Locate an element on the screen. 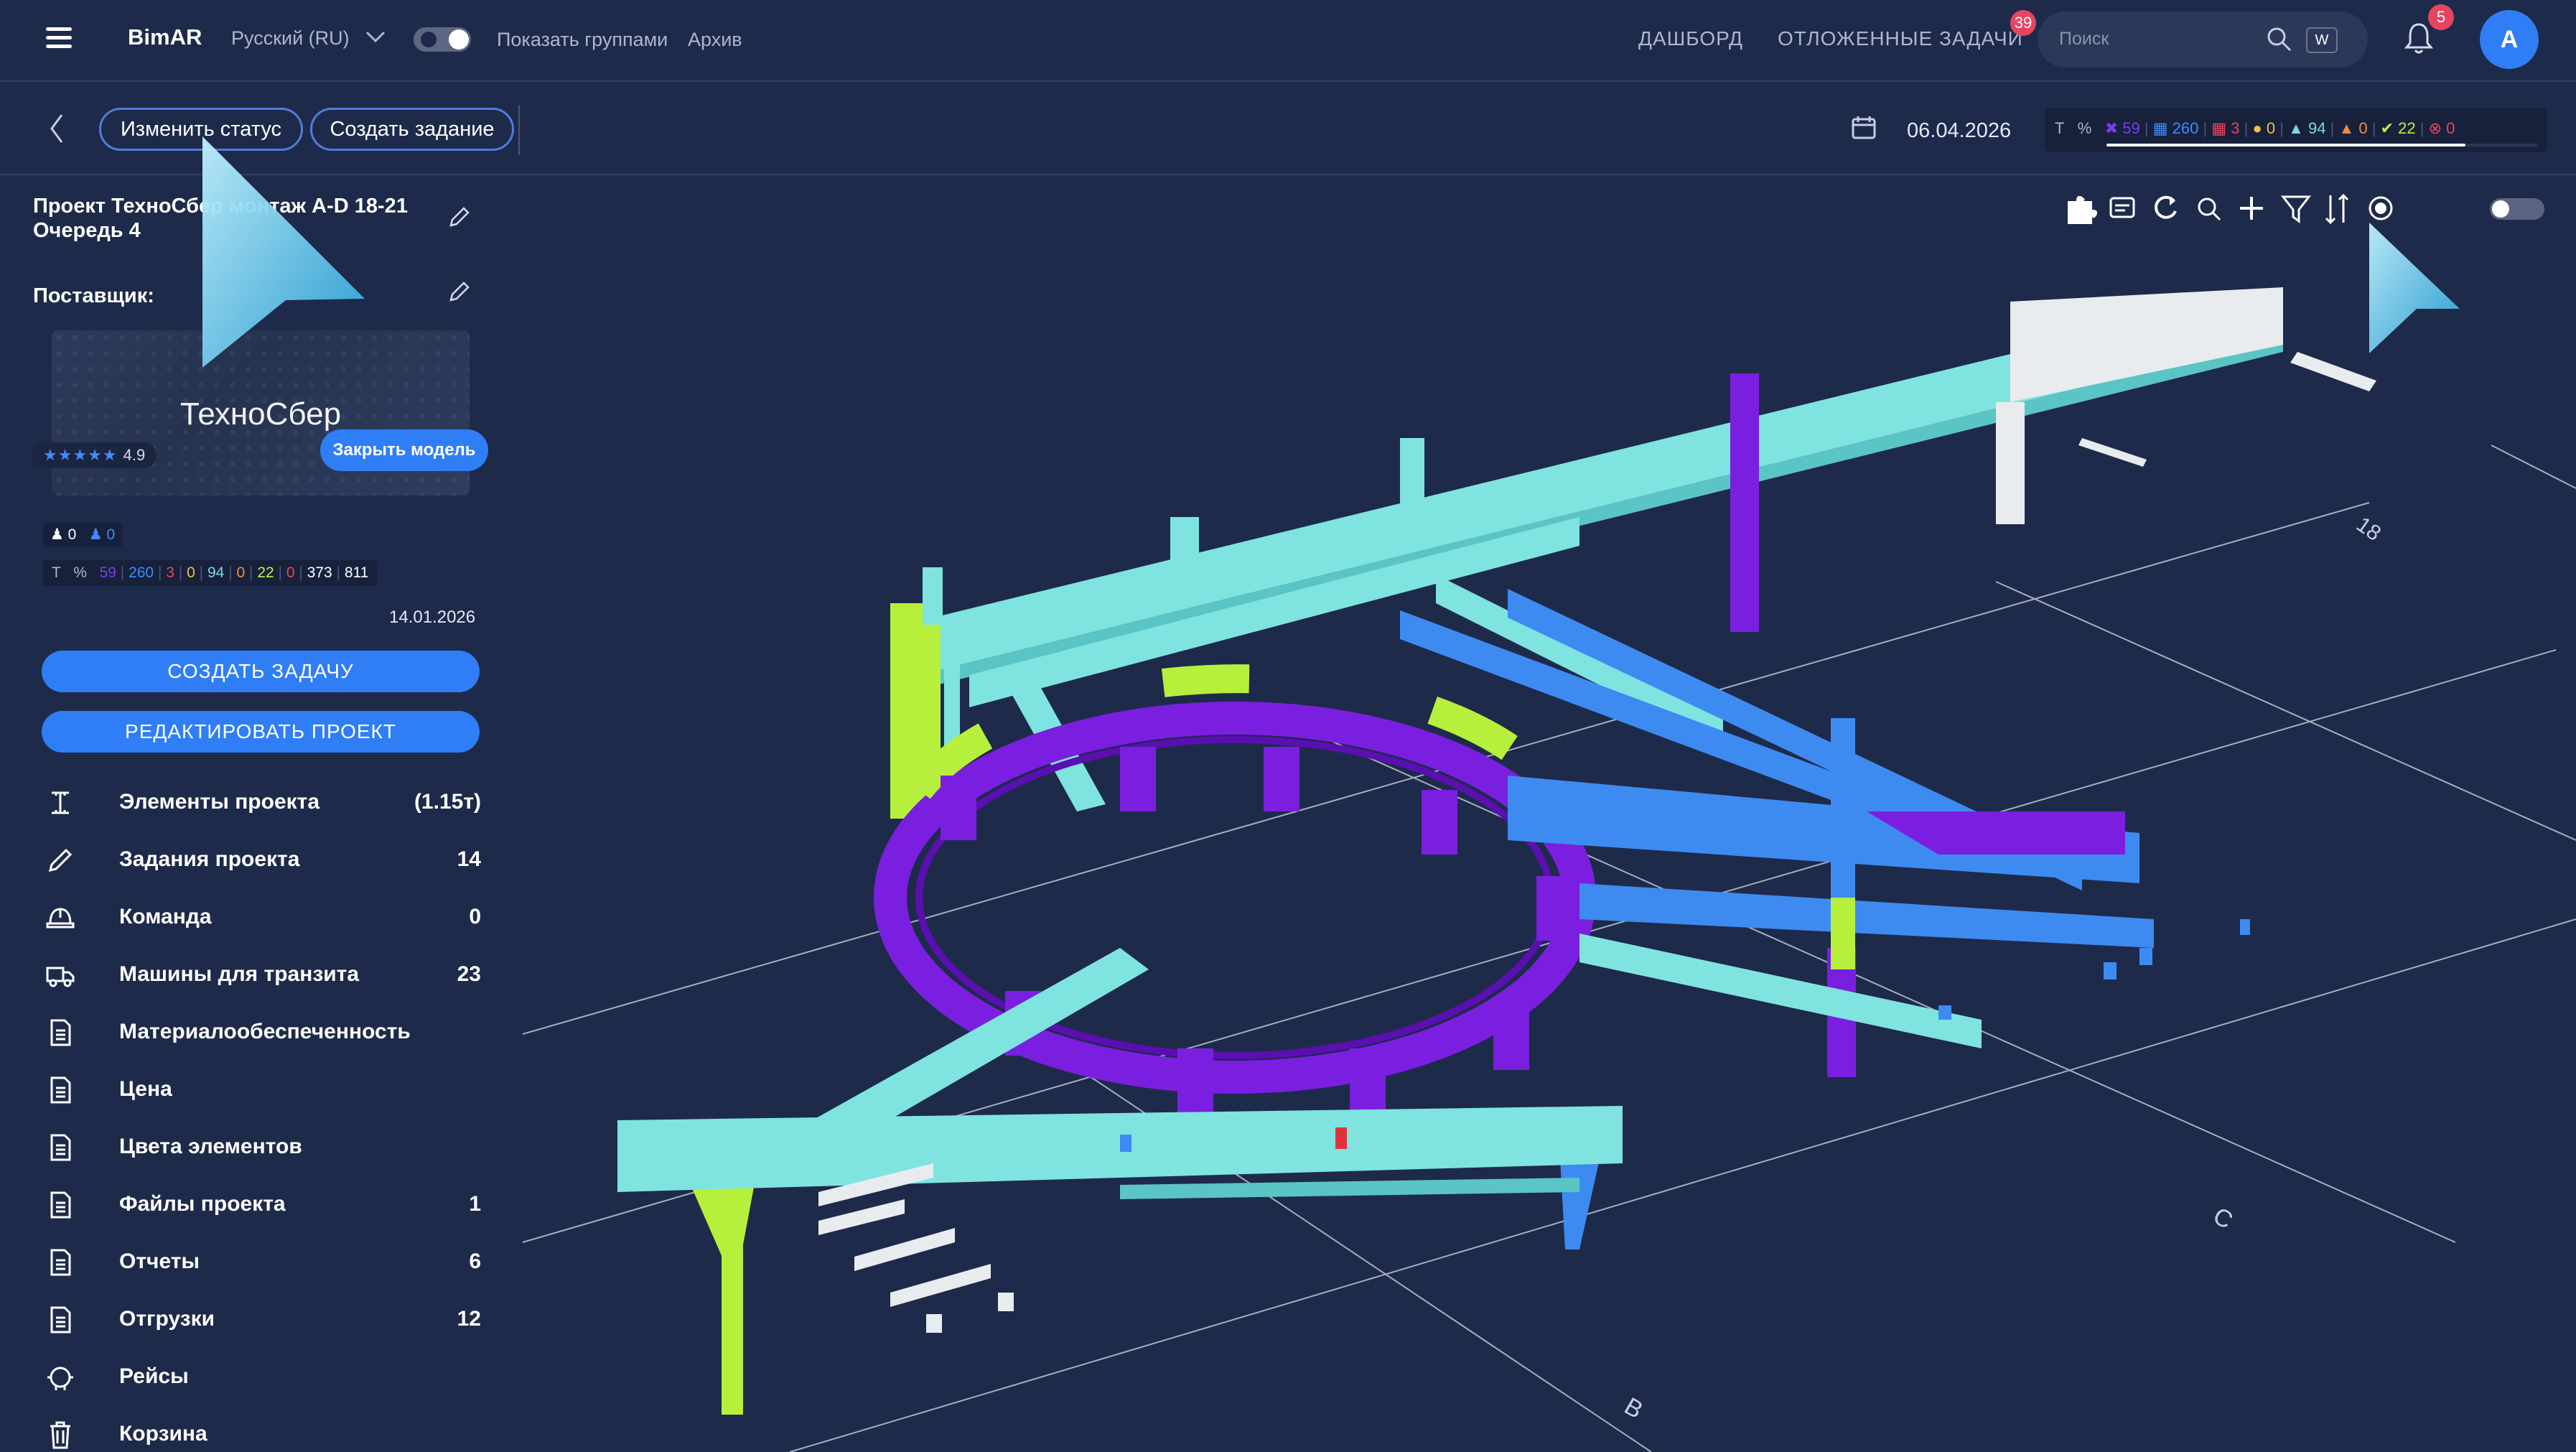  chevron-down-icon is located at coordinates (375, 37).